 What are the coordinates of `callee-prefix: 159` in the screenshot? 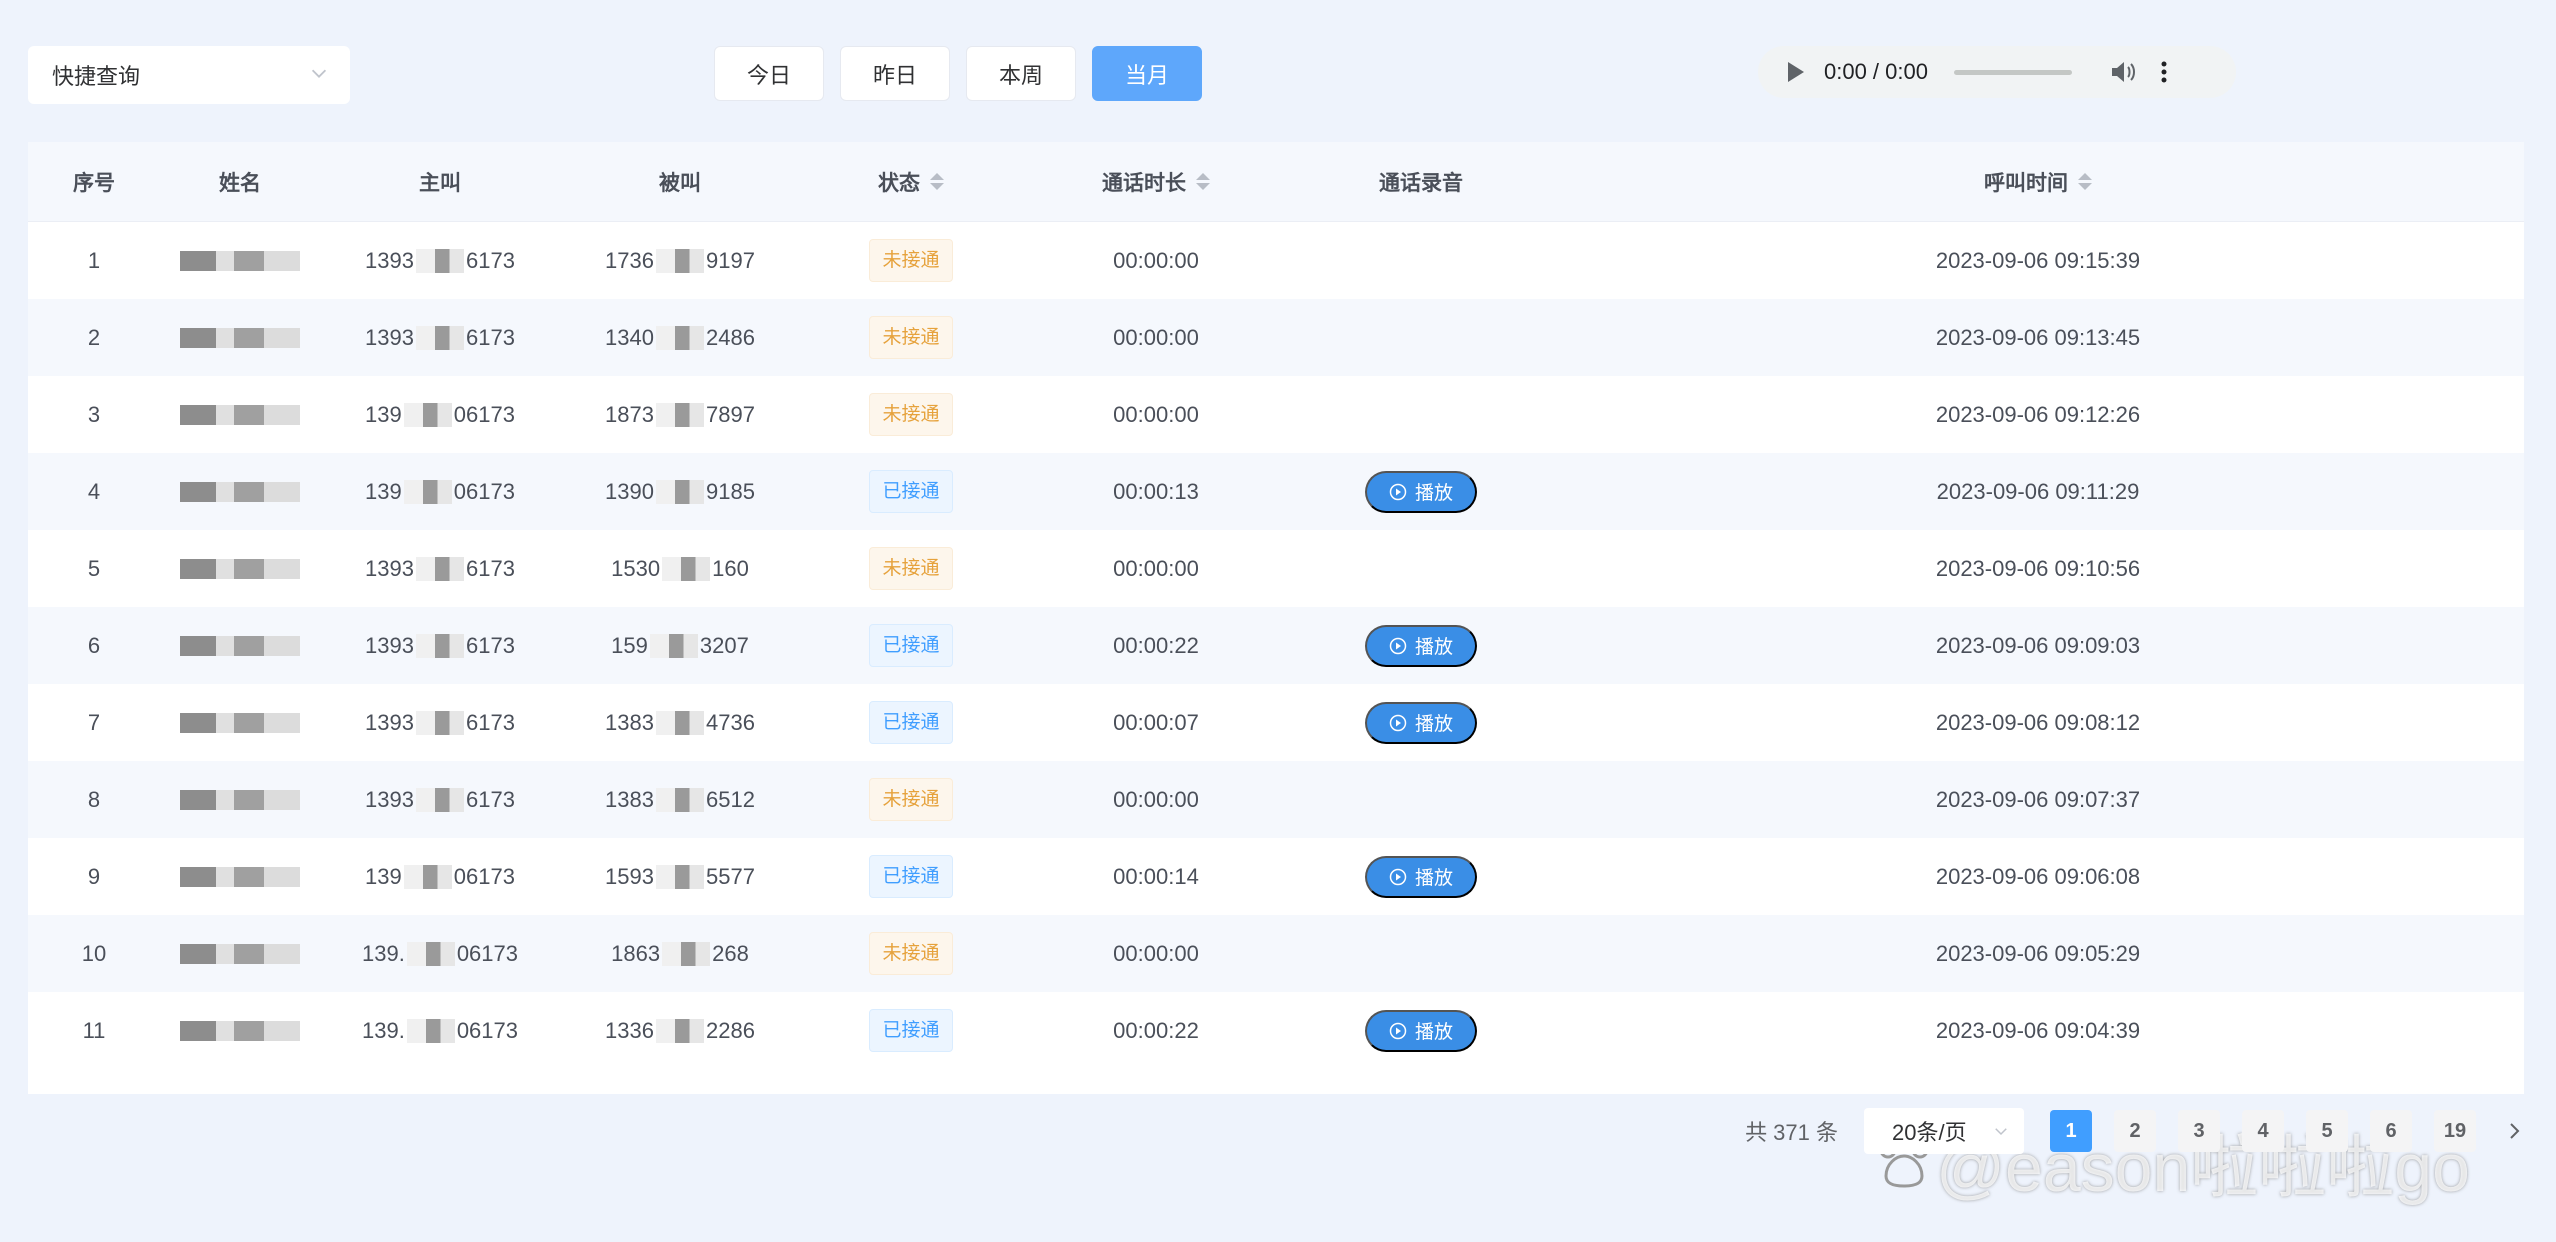 It's located at (629, 645).